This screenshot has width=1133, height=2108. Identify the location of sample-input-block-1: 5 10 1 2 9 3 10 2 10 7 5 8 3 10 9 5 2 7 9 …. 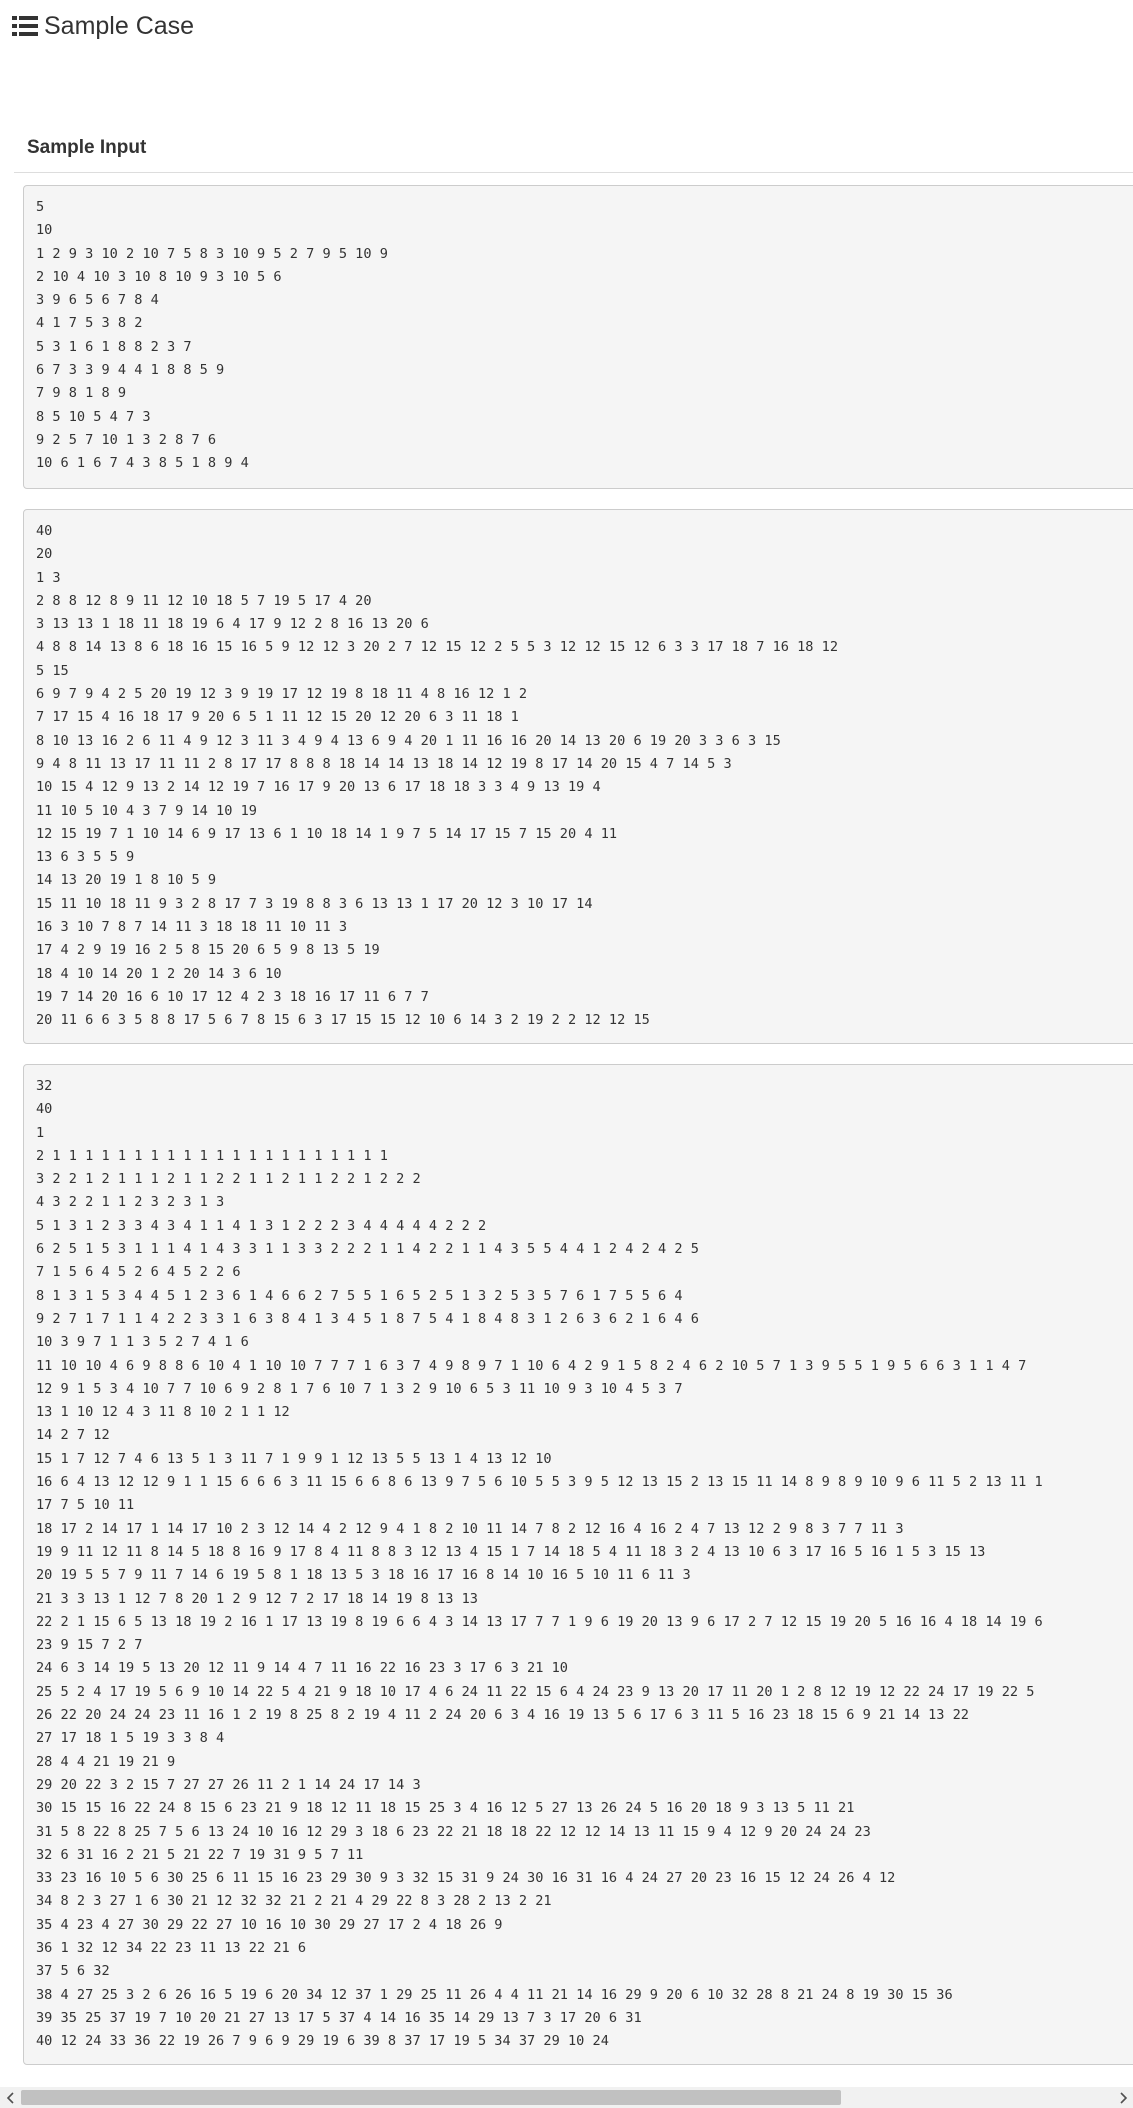
(578, 337).